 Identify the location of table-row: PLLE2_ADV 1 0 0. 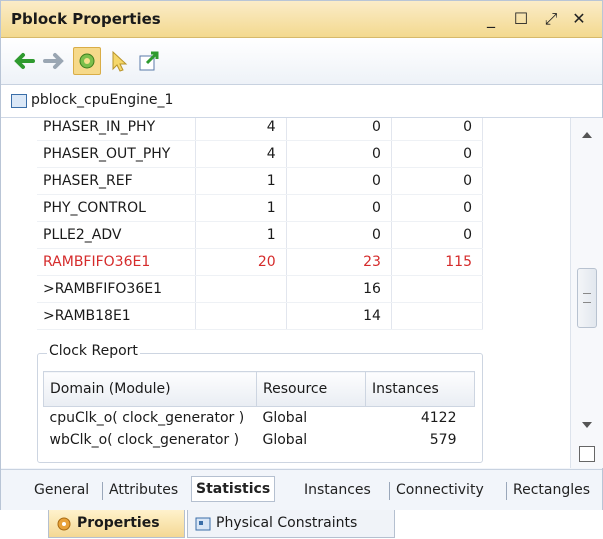
(260, 235).